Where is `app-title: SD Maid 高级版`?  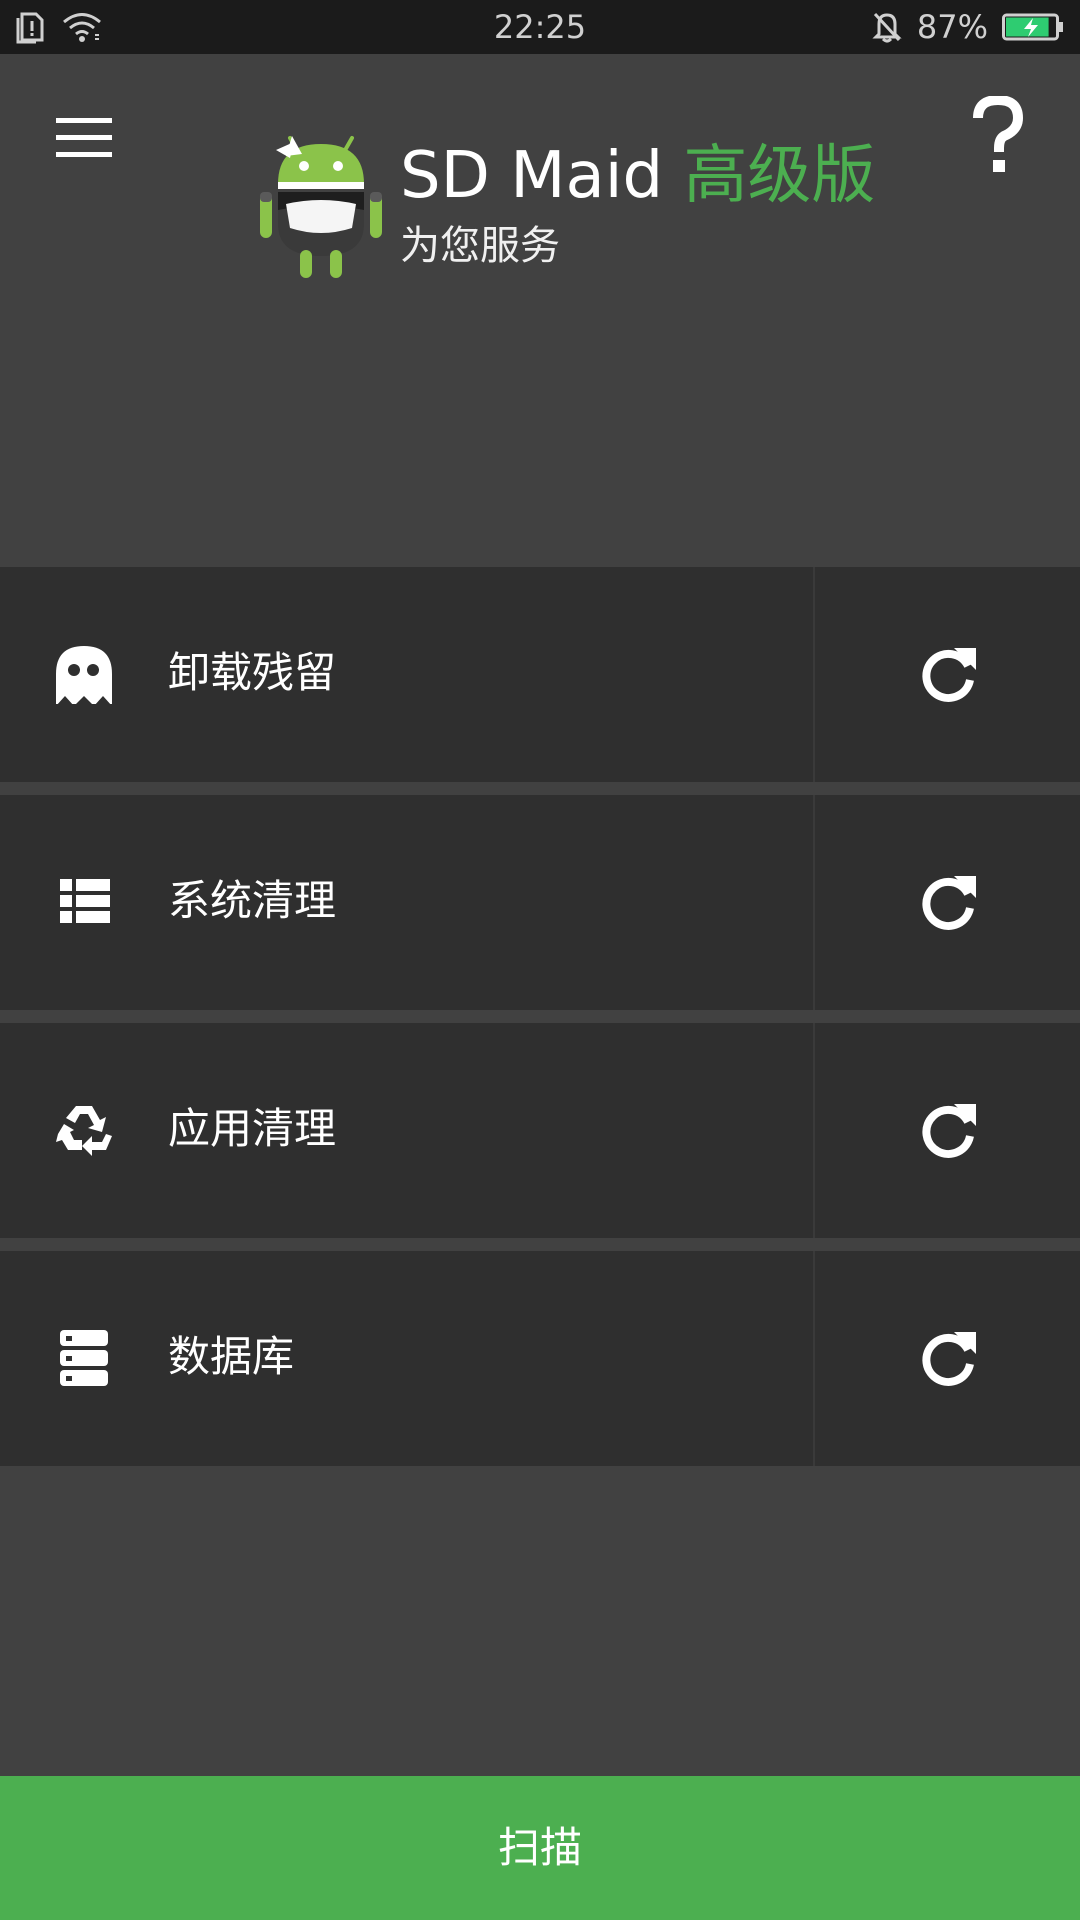 app-title: SD Maid 高级版 is located at coordinates (637, 176).